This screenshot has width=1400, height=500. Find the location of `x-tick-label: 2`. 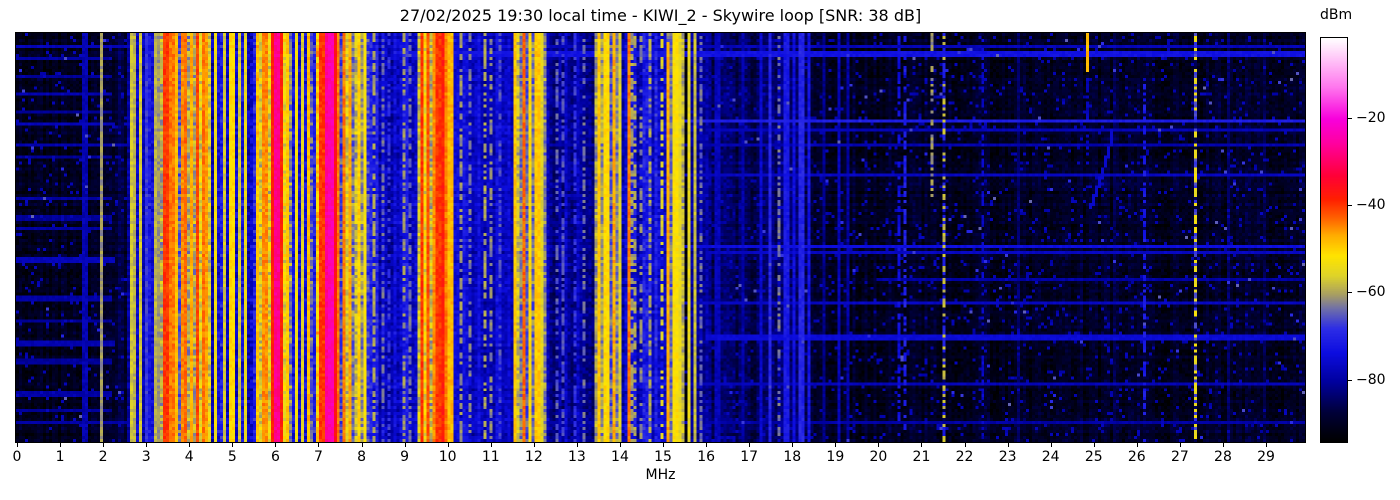

x-tick-label: 2 is located at coordinates (103, 457).